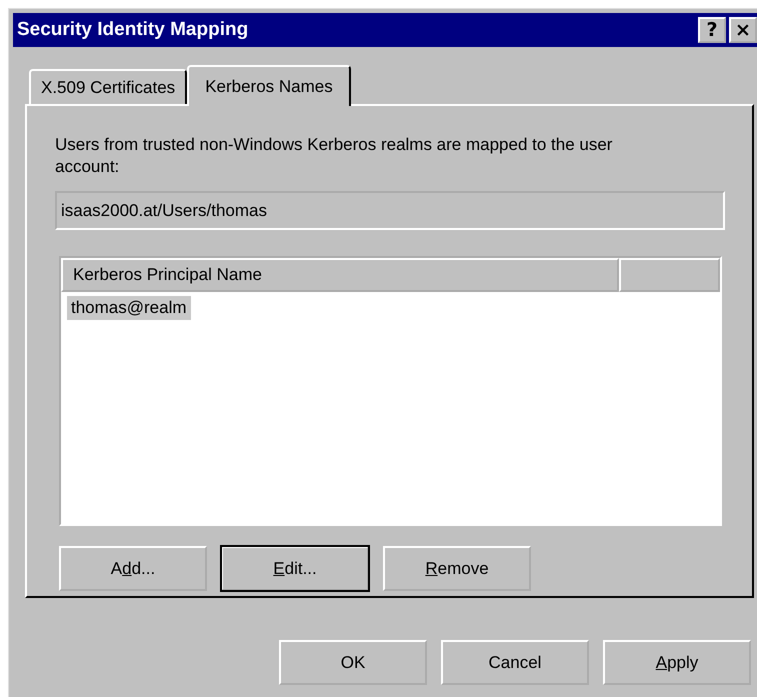  I want to click on window-title: Security Identity Mapping, so click(132, 30).